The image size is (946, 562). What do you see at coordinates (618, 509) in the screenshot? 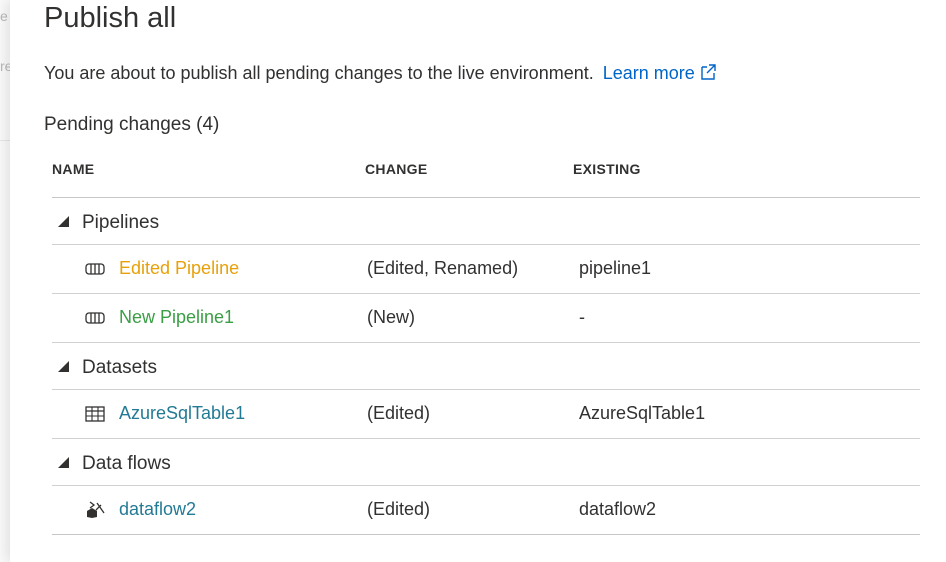
I see `existing-cell: dataflow2` at bounding box center [618, 509].